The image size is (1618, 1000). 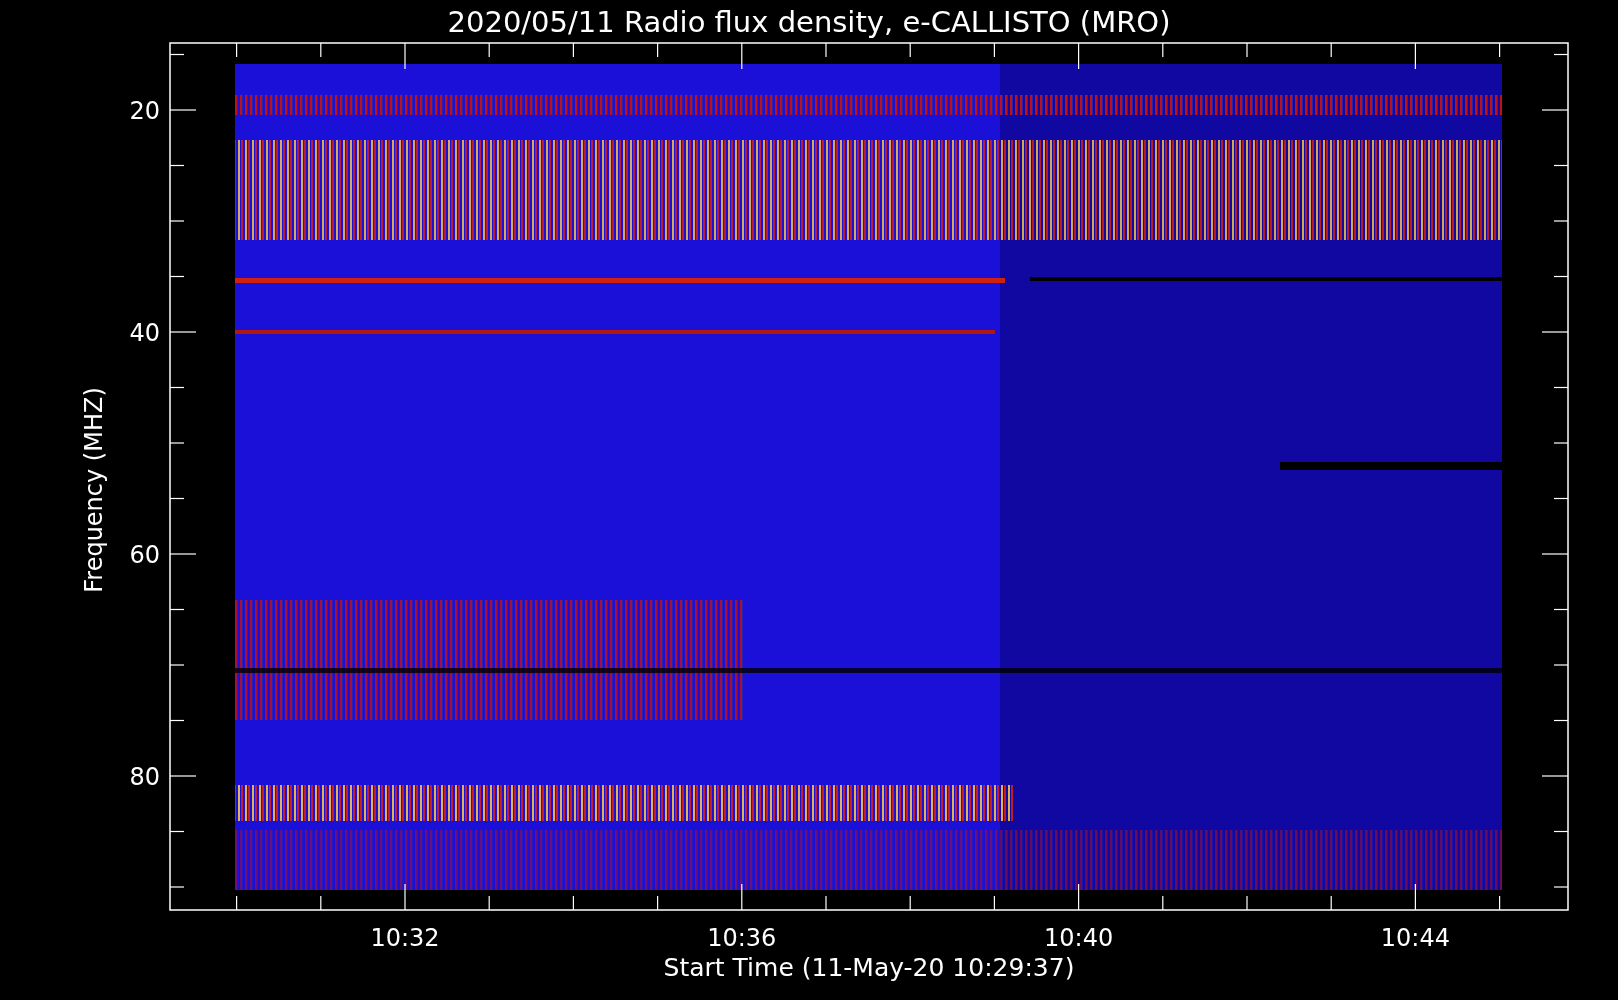 What do you see at coordinates (94, 490) in the screenshot?
I see `y-axis-label: Frequency (MHZ)` at bounding box center [94, 490].